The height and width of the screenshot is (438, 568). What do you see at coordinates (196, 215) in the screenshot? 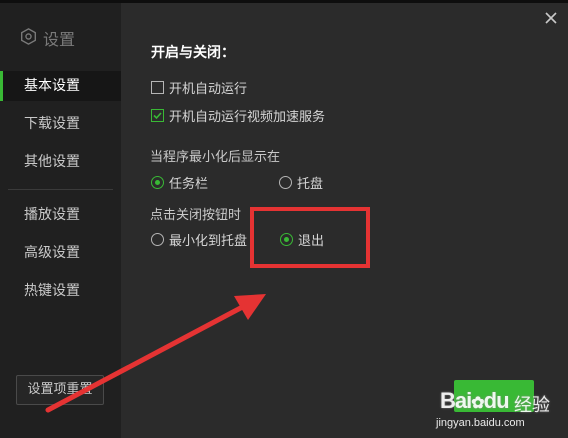
I see `close-behavior-heading: 点击关闭按钮时` at bounding box center [196, 215].